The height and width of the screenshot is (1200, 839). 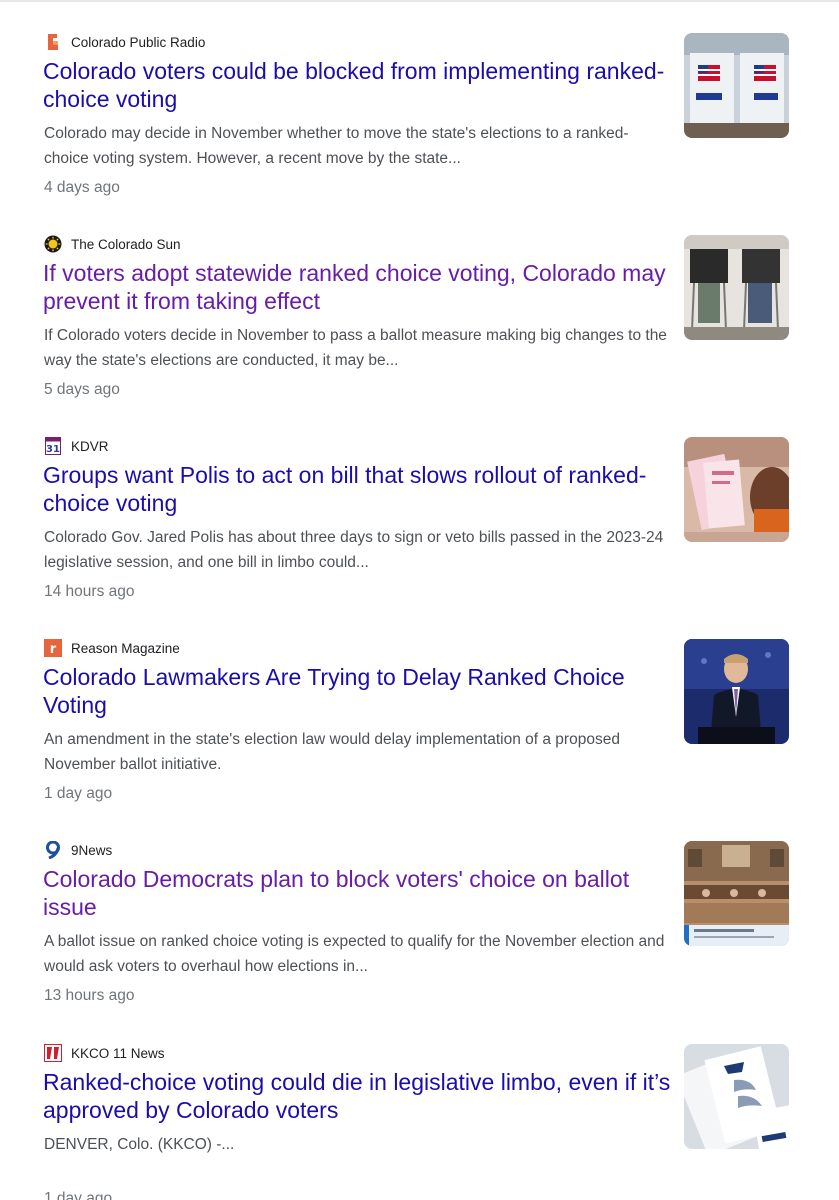 I want to click on ballots-image, so click(x=736, y=1096).